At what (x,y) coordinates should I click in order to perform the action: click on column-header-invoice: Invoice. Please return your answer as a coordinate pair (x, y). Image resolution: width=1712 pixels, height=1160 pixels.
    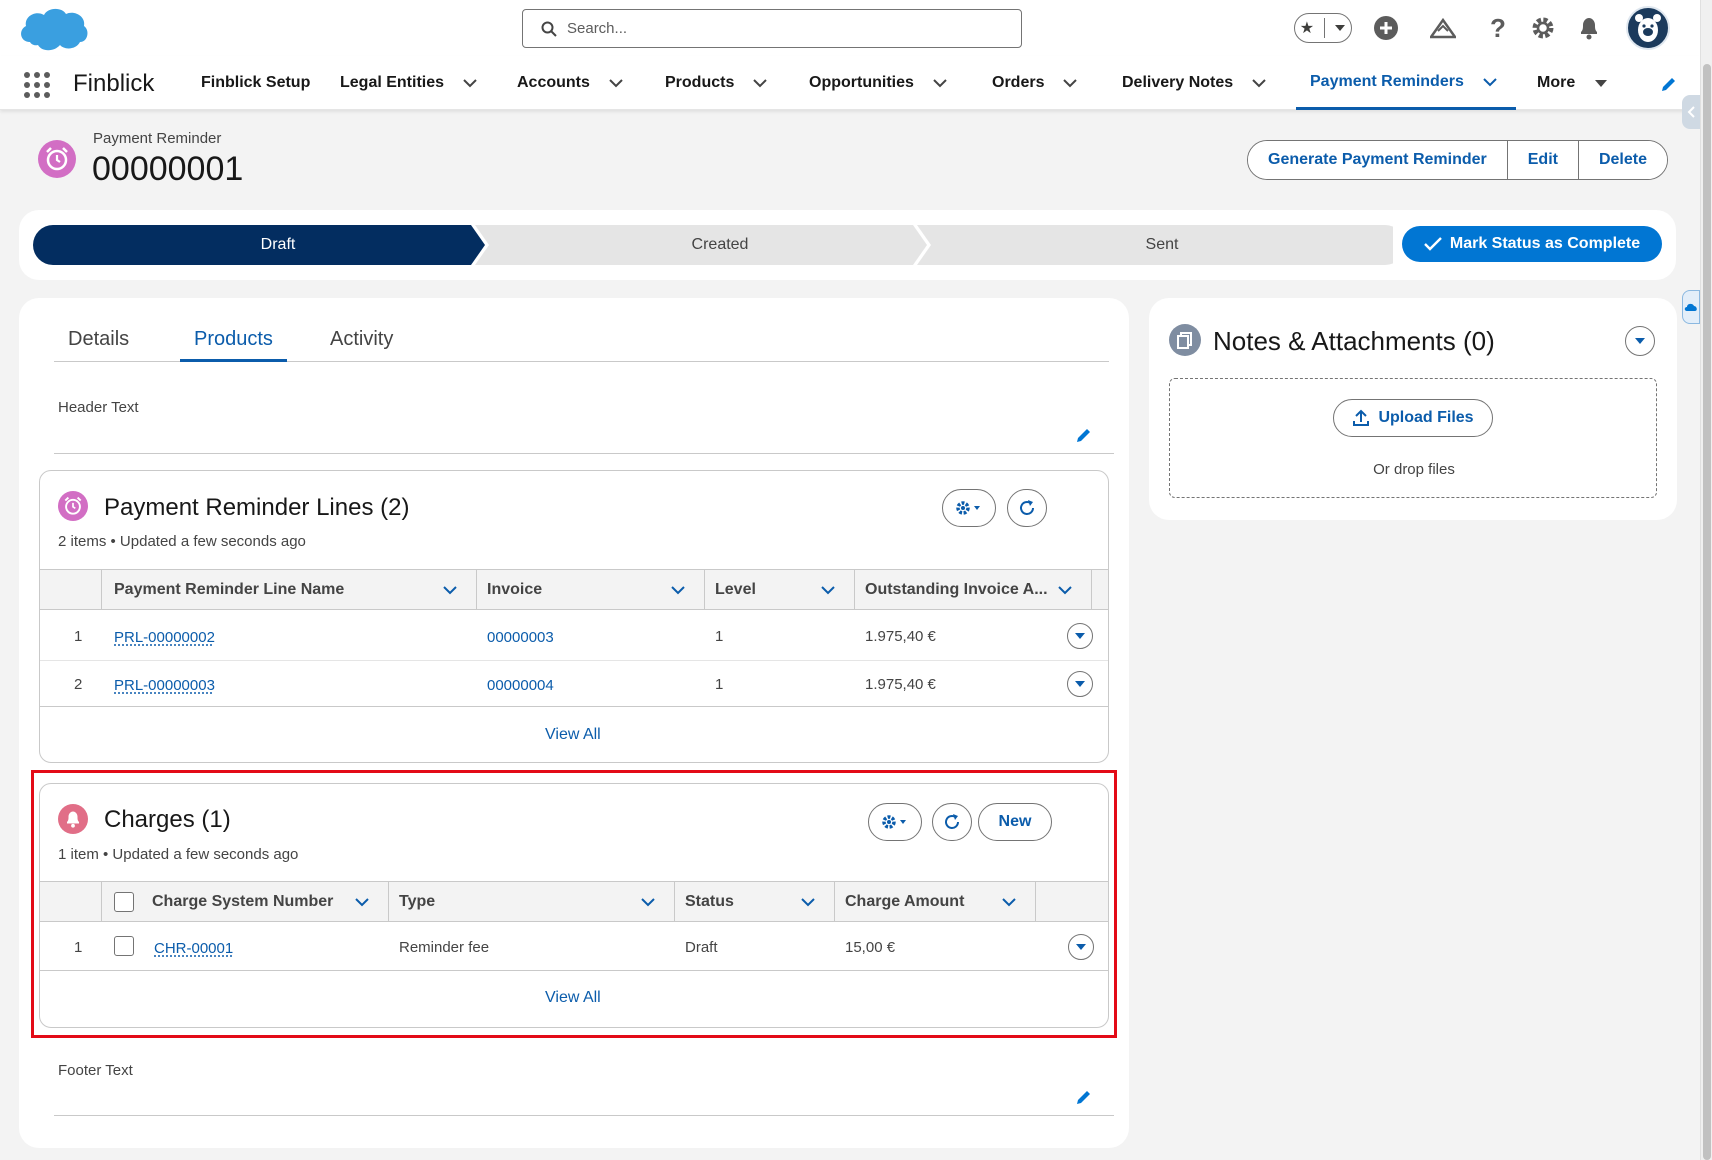
    Looking at the image, I should click on (591, 590).